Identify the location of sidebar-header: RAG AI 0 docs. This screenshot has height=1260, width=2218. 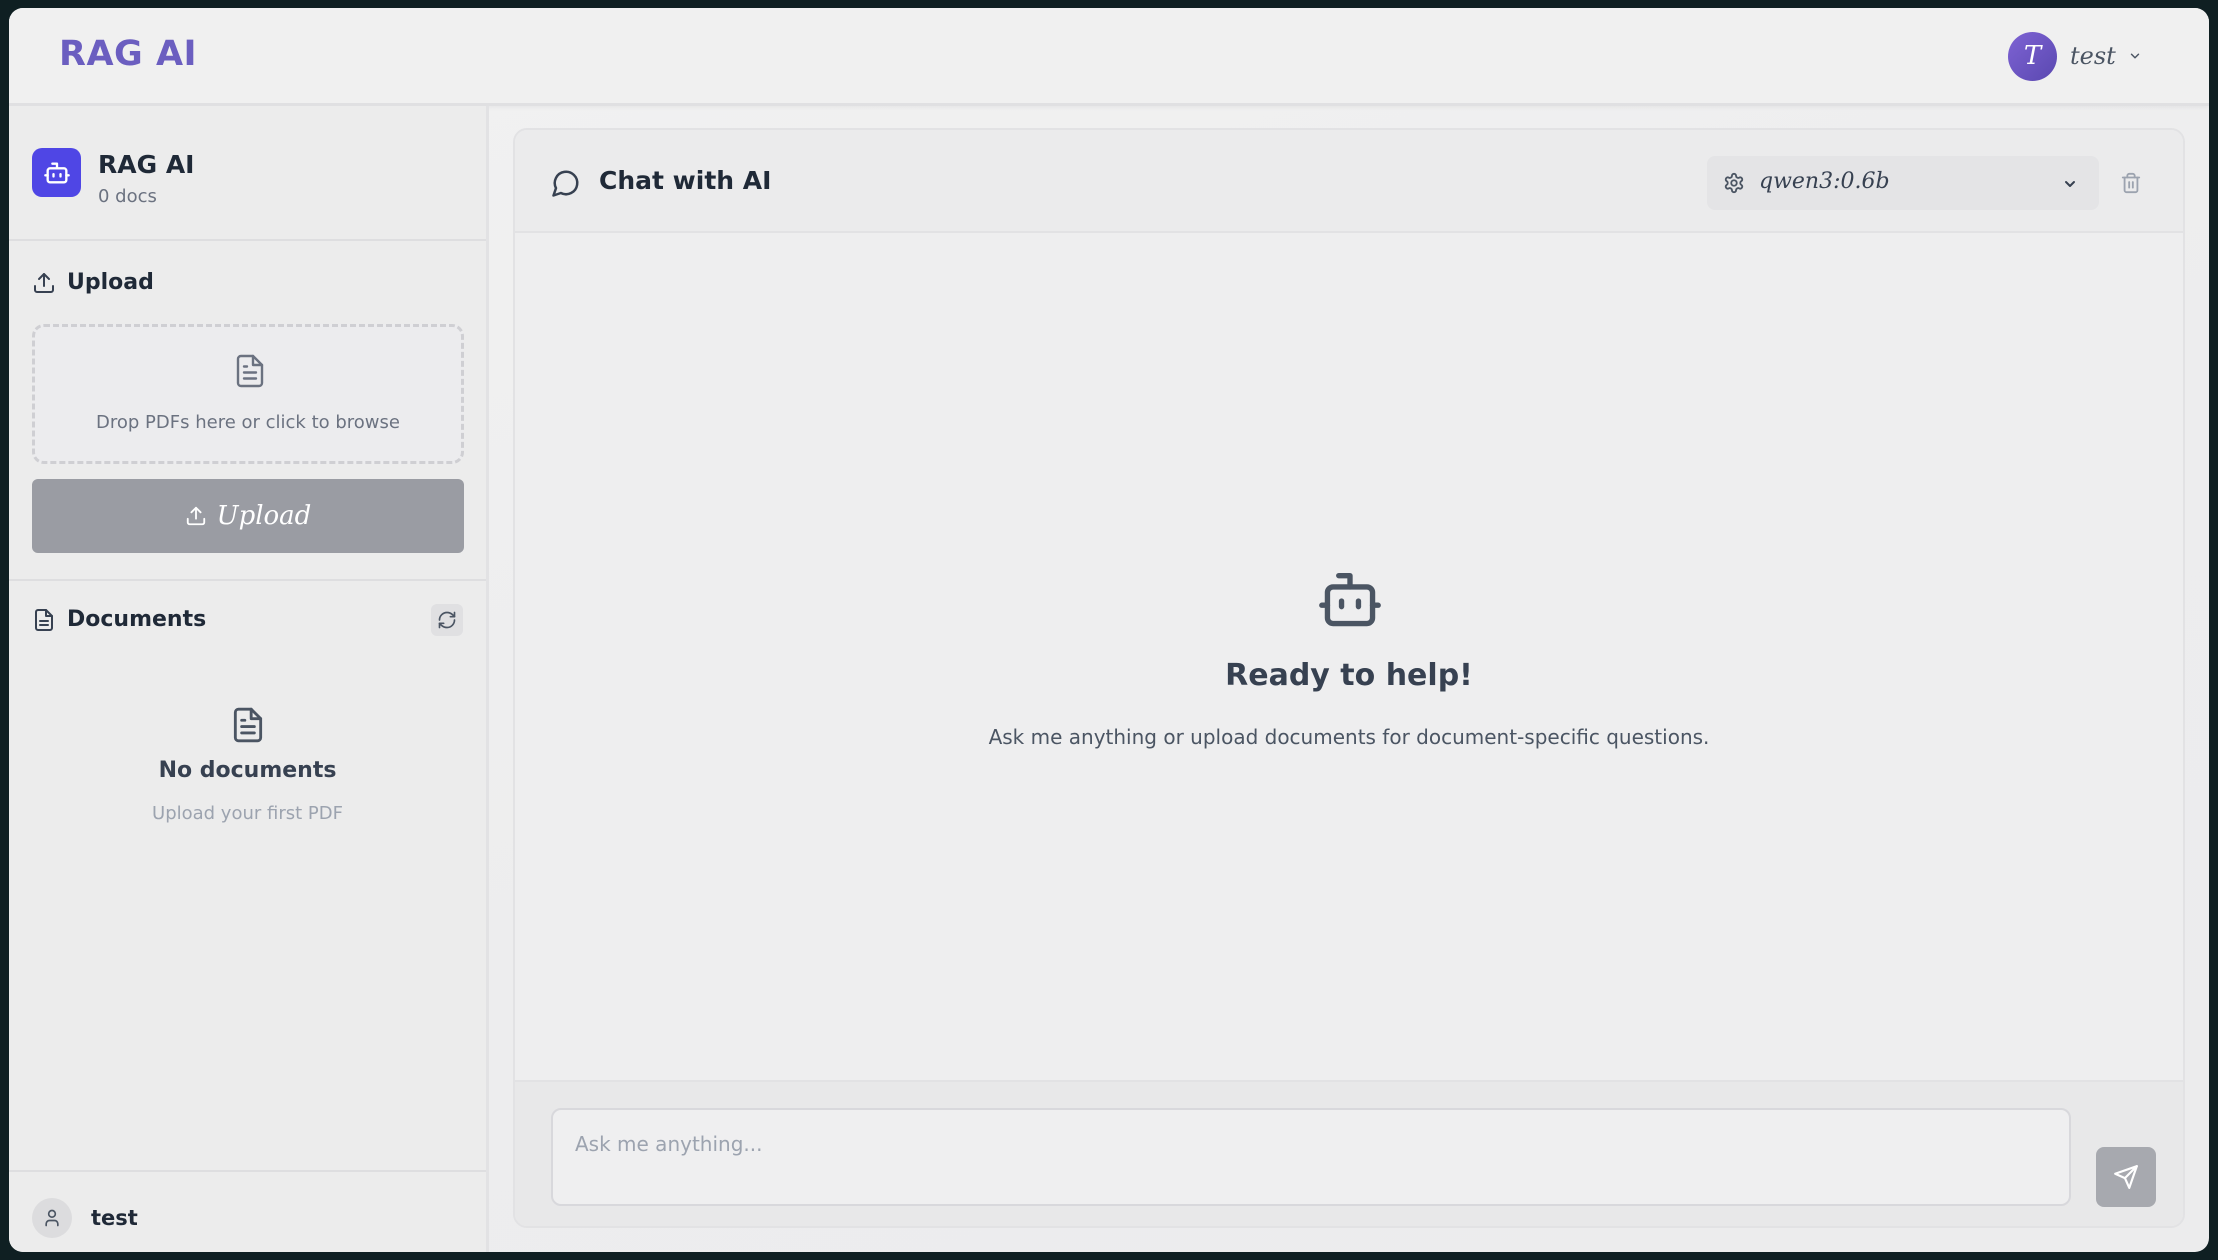
(247, 173).